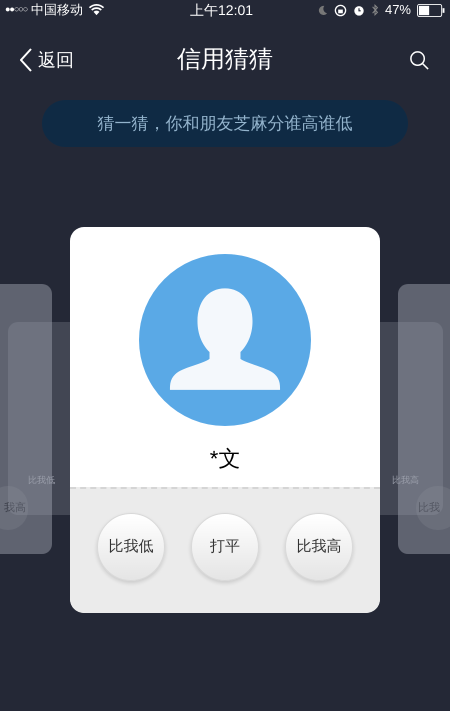  Describe the element at coordinates (319, 547) in the screenshot. I see `guess-button: 比我高` at that location.